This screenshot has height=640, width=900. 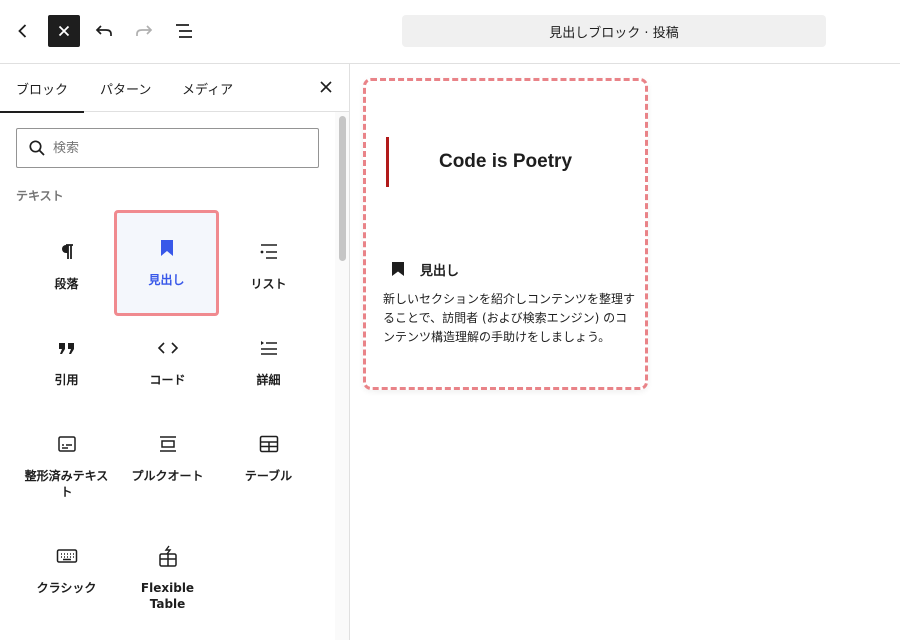 I want to click on undo-icon, so click(x=104, y=31).